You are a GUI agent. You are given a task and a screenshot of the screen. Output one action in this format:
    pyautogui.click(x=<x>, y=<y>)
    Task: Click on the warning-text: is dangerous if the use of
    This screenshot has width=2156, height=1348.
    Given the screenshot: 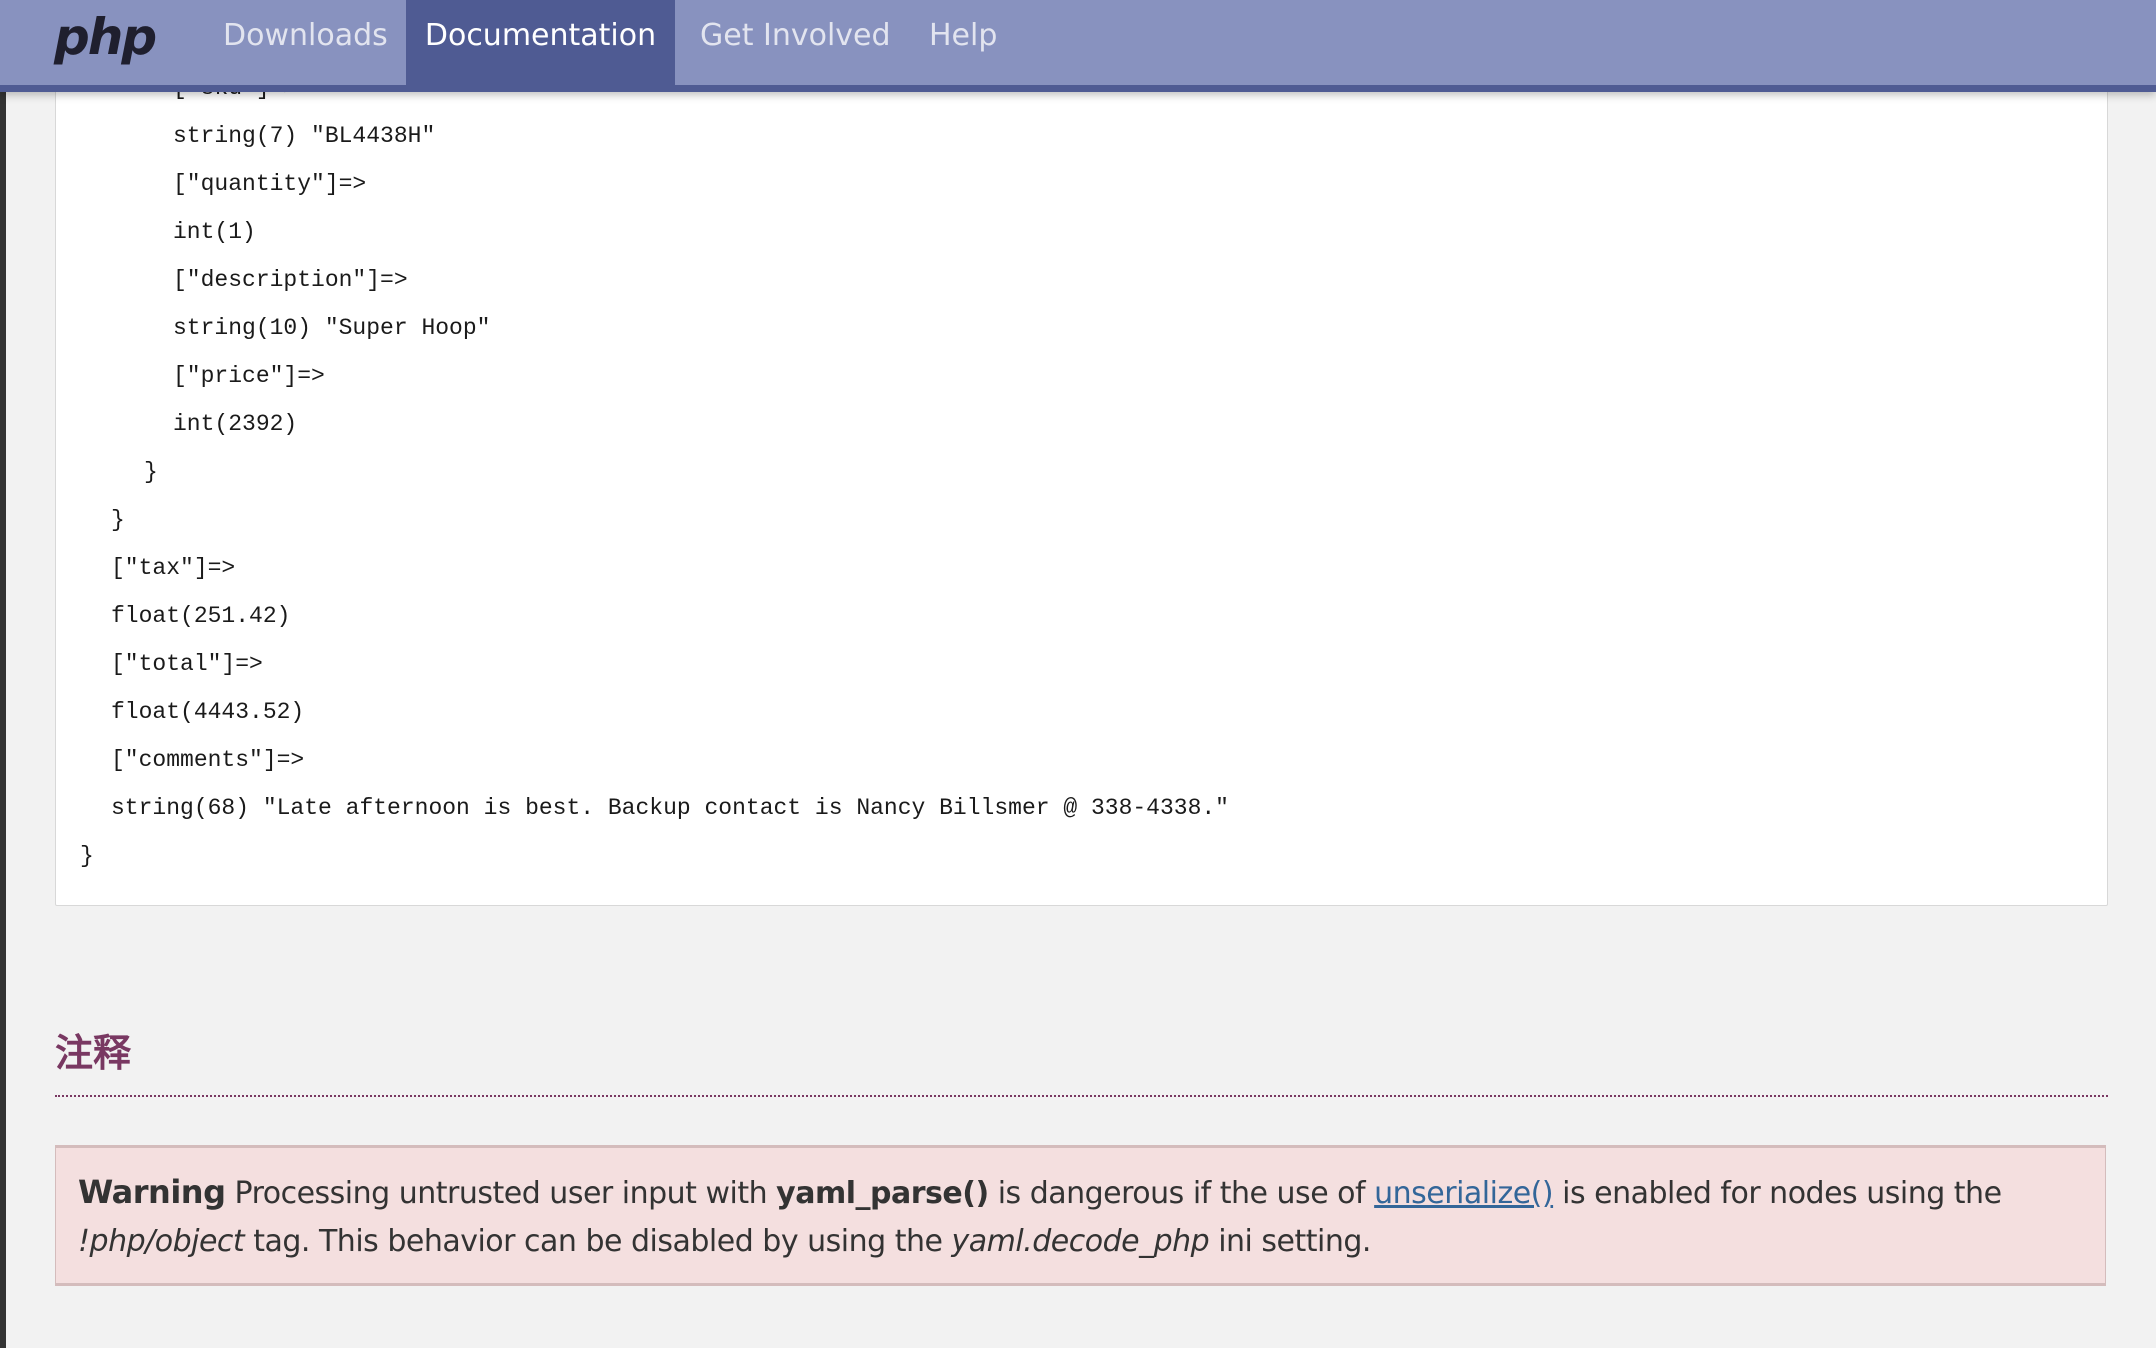 What is the action you would take?
    pyautogui.click(x=1181, y=1193)
    